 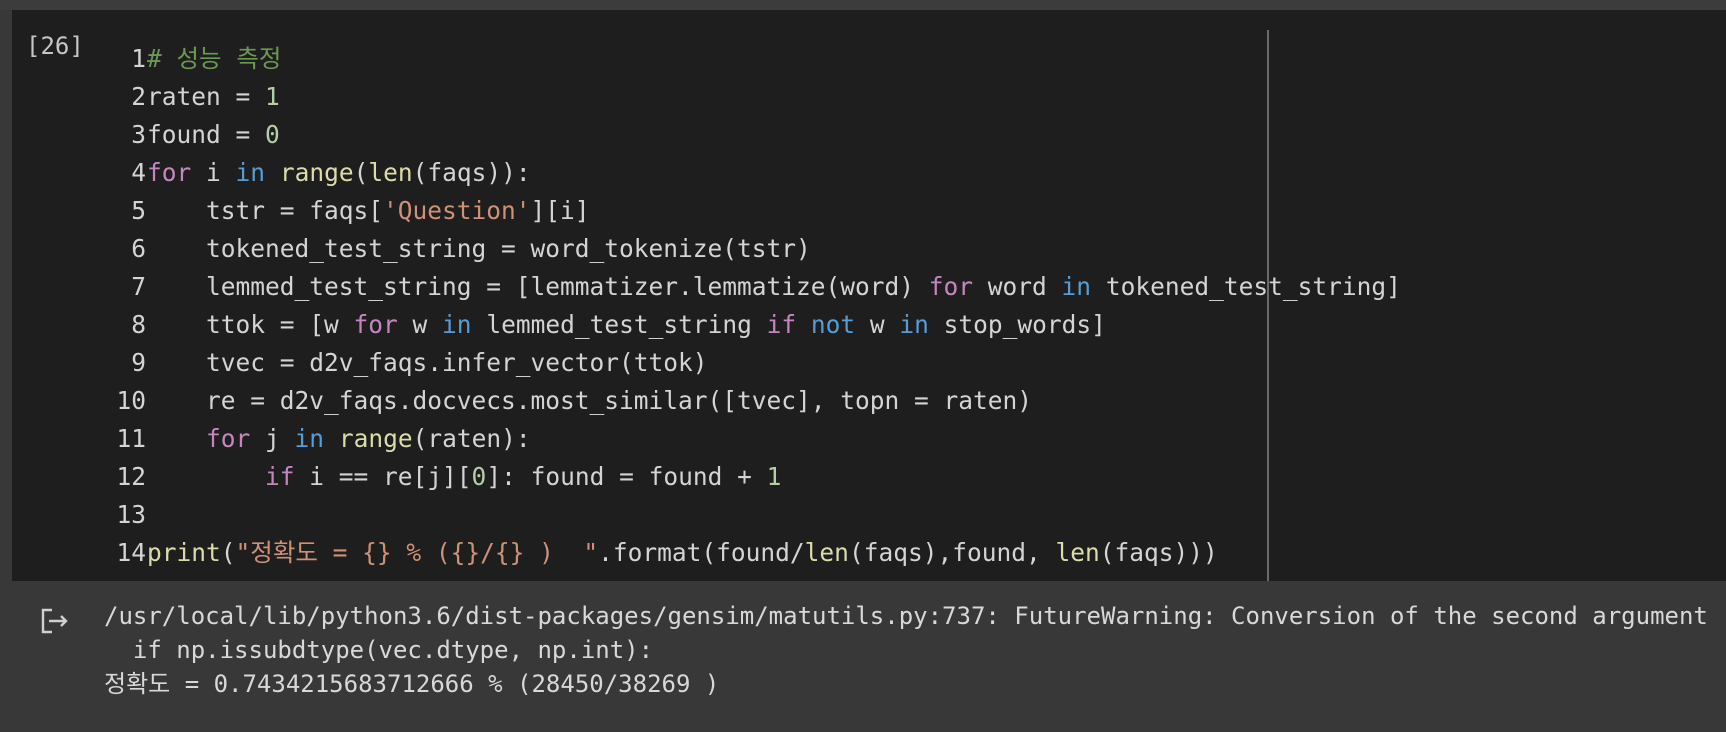 What do you see at coordinates (131, 400) in the screenshot?
I see `line-number: 10` at bounding box center [131, 400].